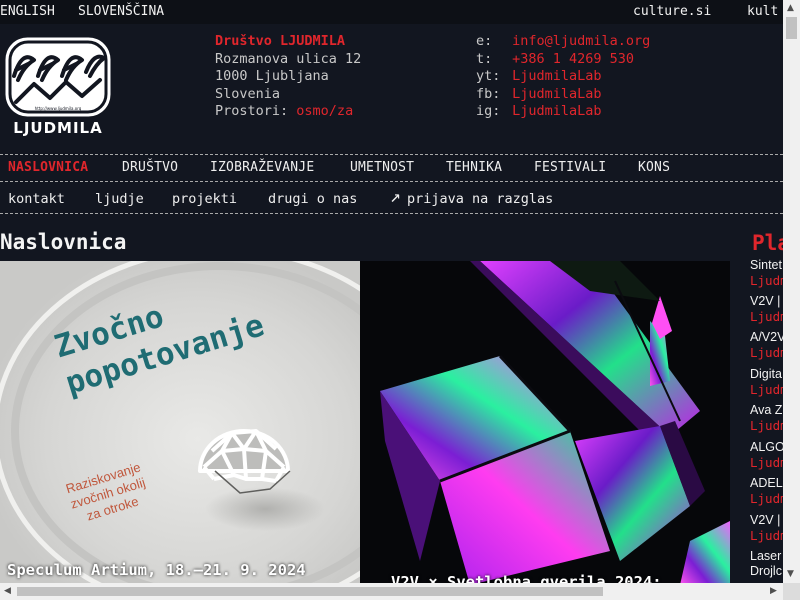  What do you see at coordinates (58, 108) in the screenshot?
I see `logo-url-text: http://www.ljudmila.org` at bounding box center [58, 108].